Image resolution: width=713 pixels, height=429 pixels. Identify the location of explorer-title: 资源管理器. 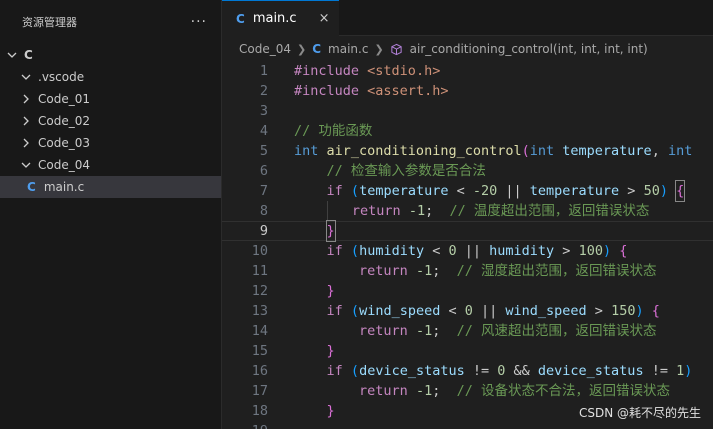
(49, 22).